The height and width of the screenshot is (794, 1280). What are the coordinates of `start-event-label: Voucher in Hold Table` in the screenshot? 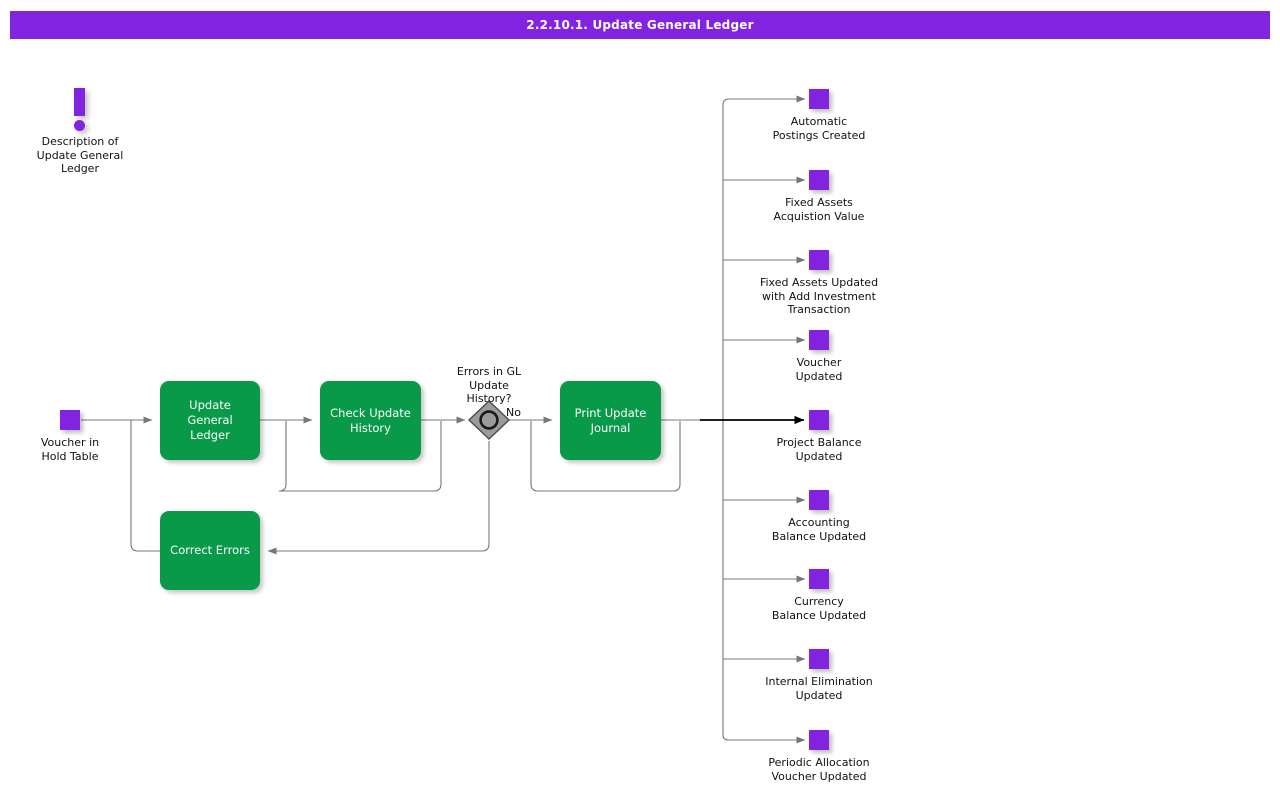 It's located at (70, 449).